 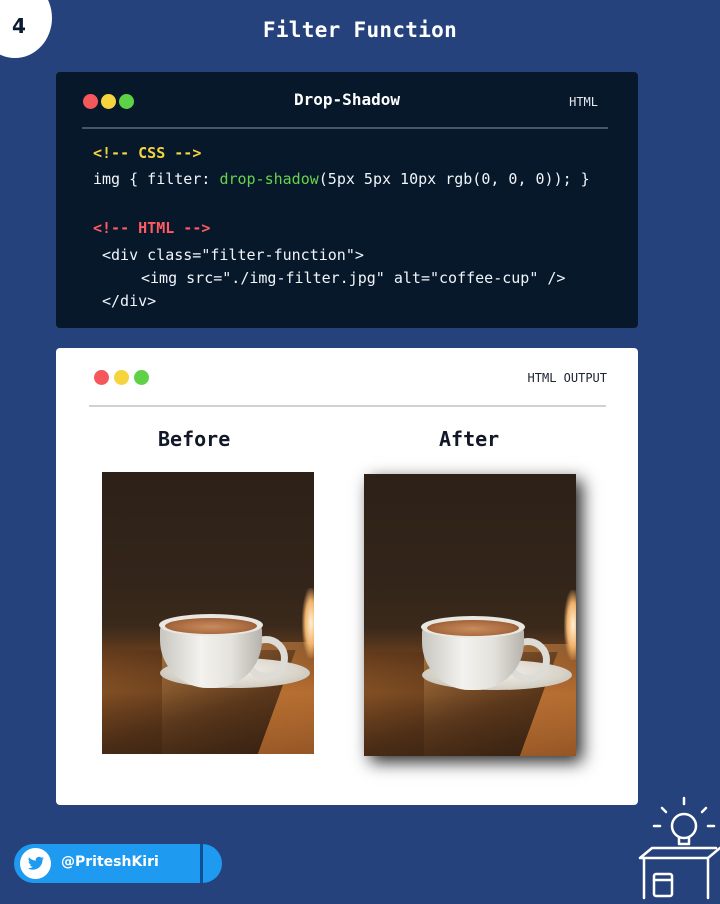 I want to click on css-rule-function: drop-shadow, so click(x=269, y=179).